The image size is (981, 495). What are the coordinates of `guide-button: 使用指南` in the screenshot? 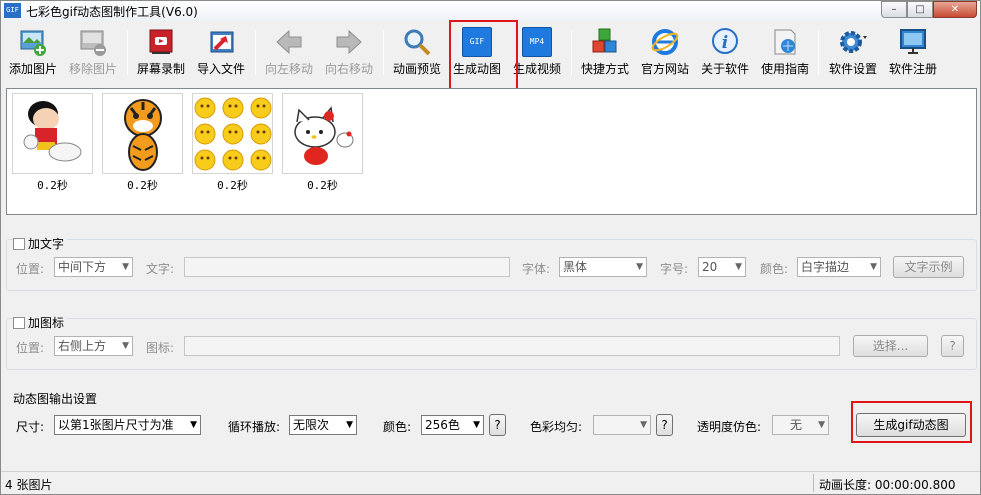 It's located at (785, 53).